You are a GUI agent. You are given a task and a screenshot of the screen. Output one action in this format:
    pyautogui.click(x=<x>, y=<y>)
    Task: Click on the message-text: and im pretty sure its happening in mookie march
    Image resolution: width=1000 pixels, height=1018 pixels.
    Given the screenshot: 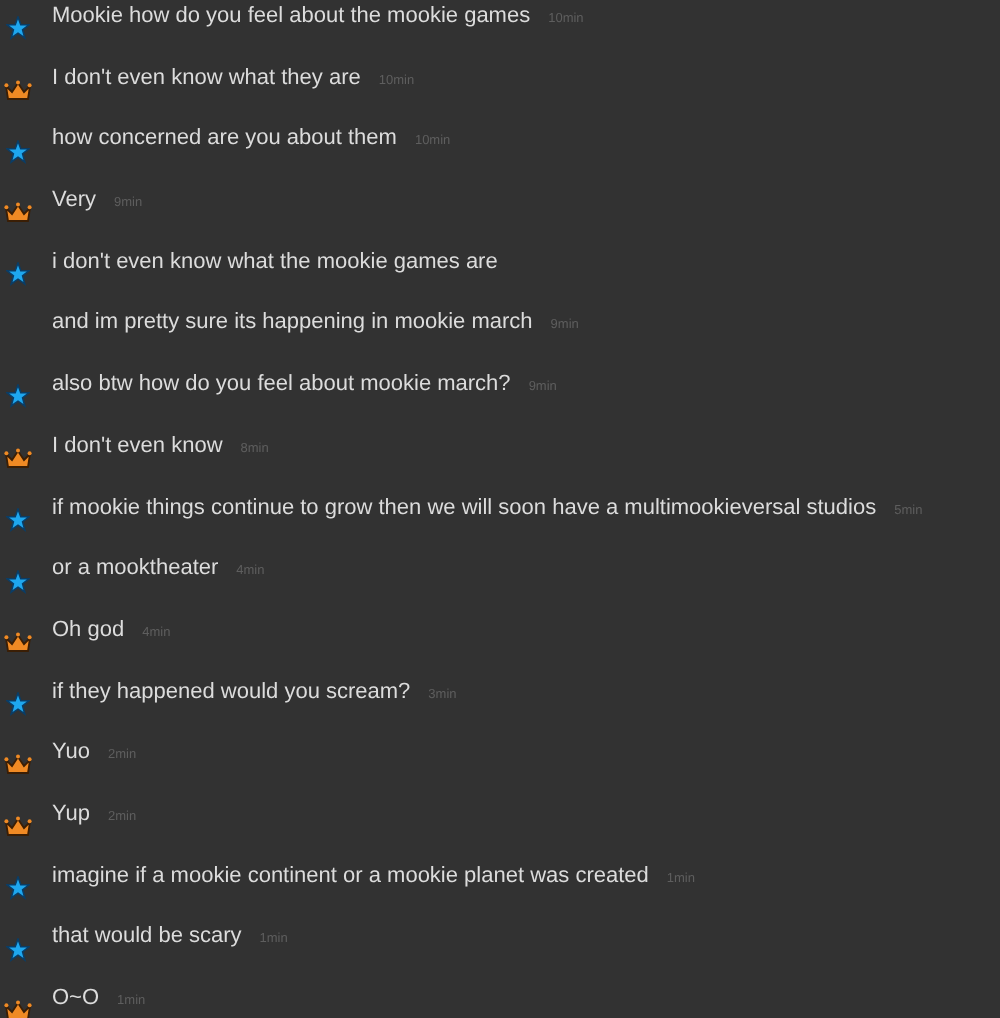 What is the action you would take?
    pyautogui.click(x=292, y=323)
    